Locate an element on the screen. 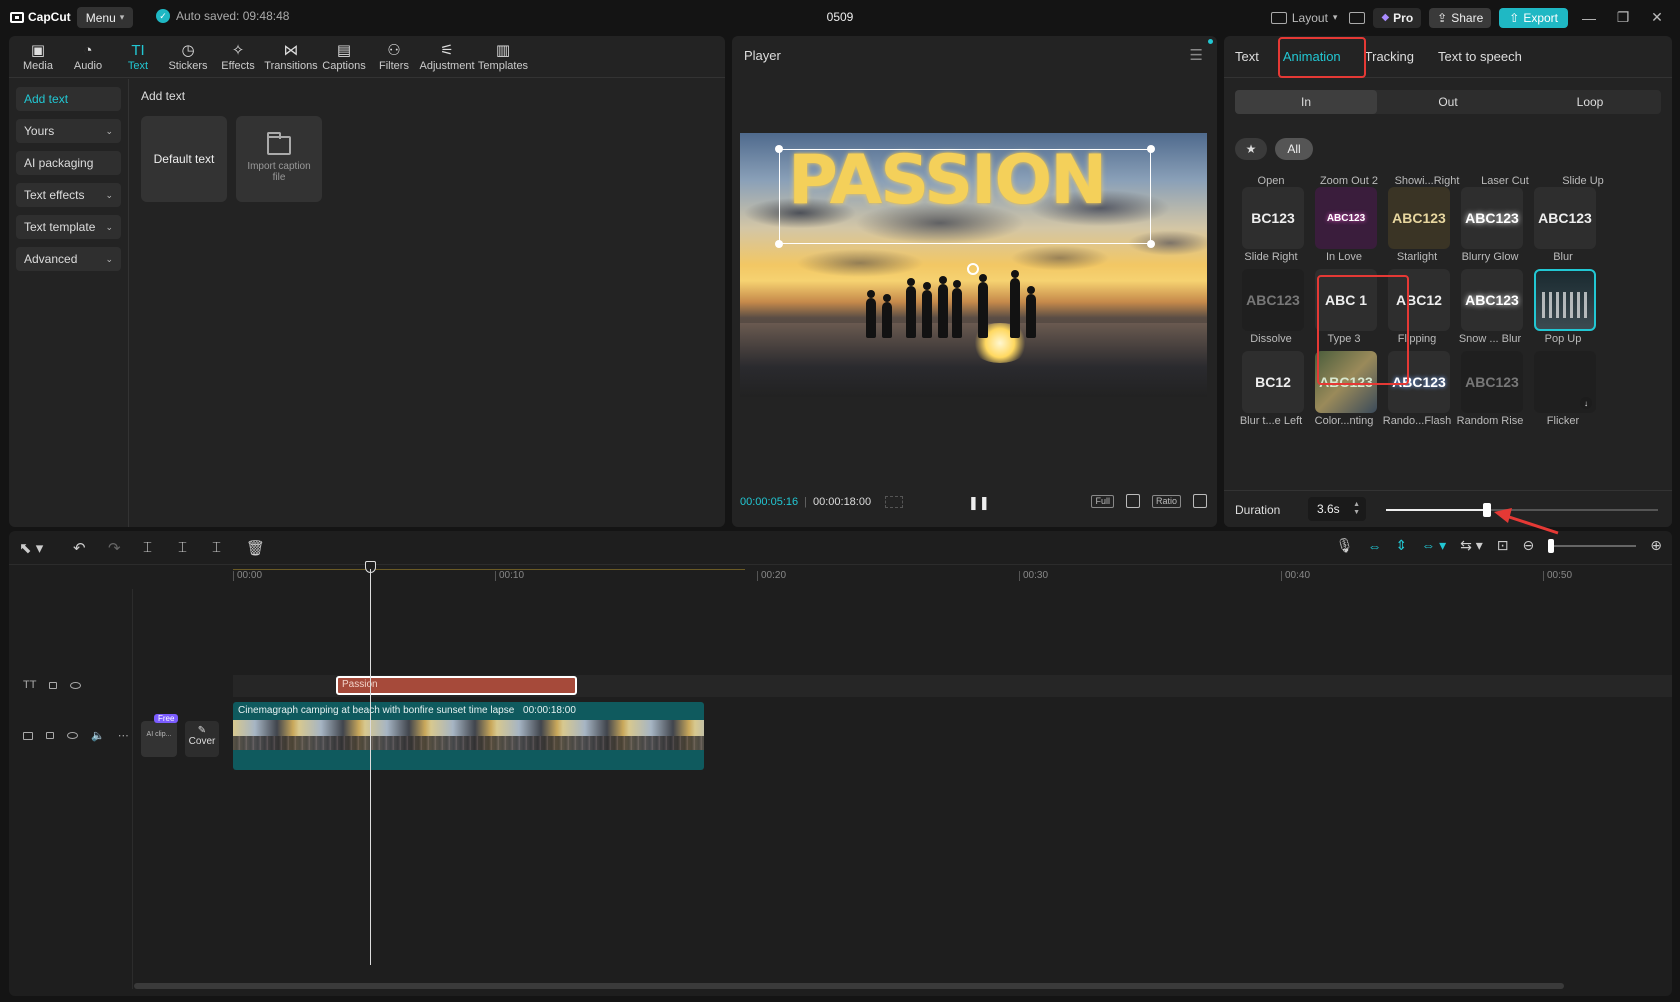  import-caption-tile: Import caption file is located at coordinates (279, 159).